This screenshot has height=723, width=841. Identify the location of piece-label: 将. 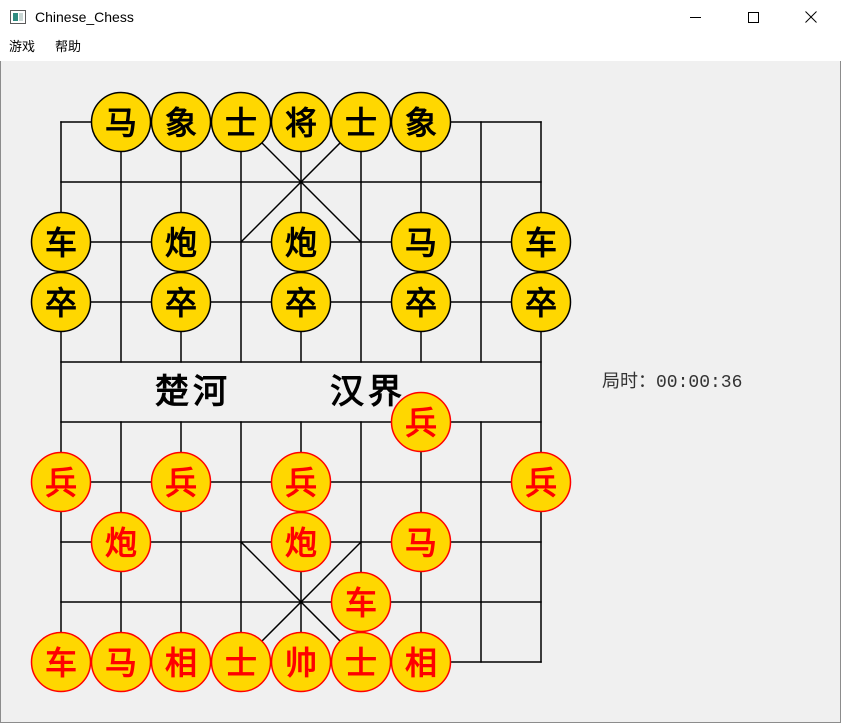
(301, 123).